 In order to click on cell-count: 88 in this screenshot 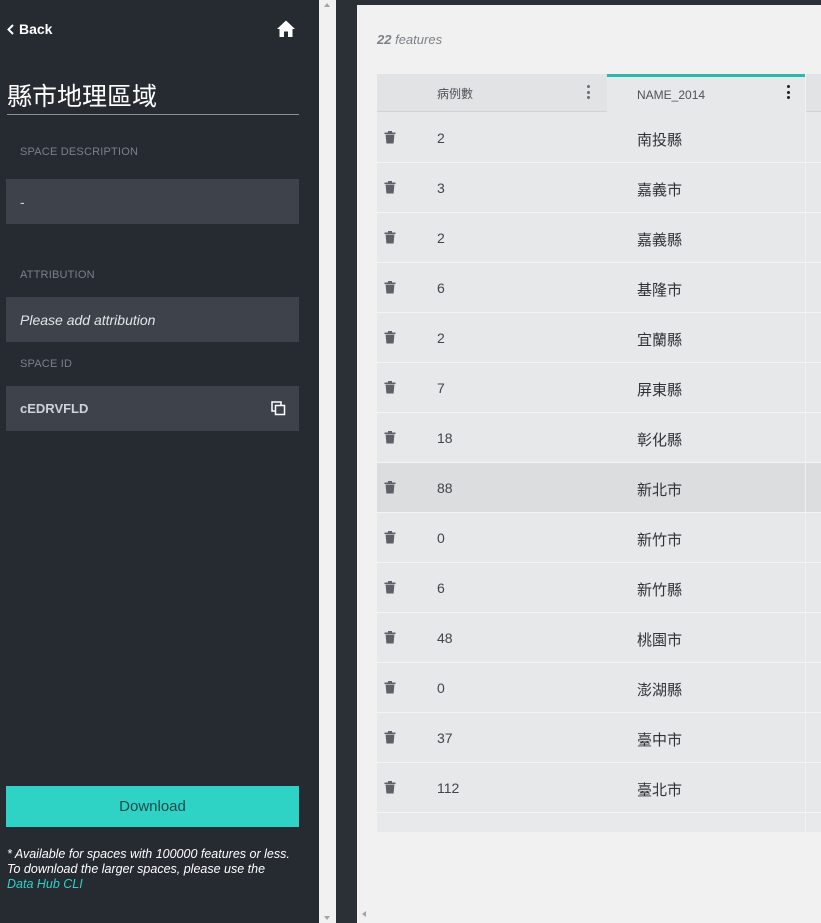, I will do `click(445, 488)`.